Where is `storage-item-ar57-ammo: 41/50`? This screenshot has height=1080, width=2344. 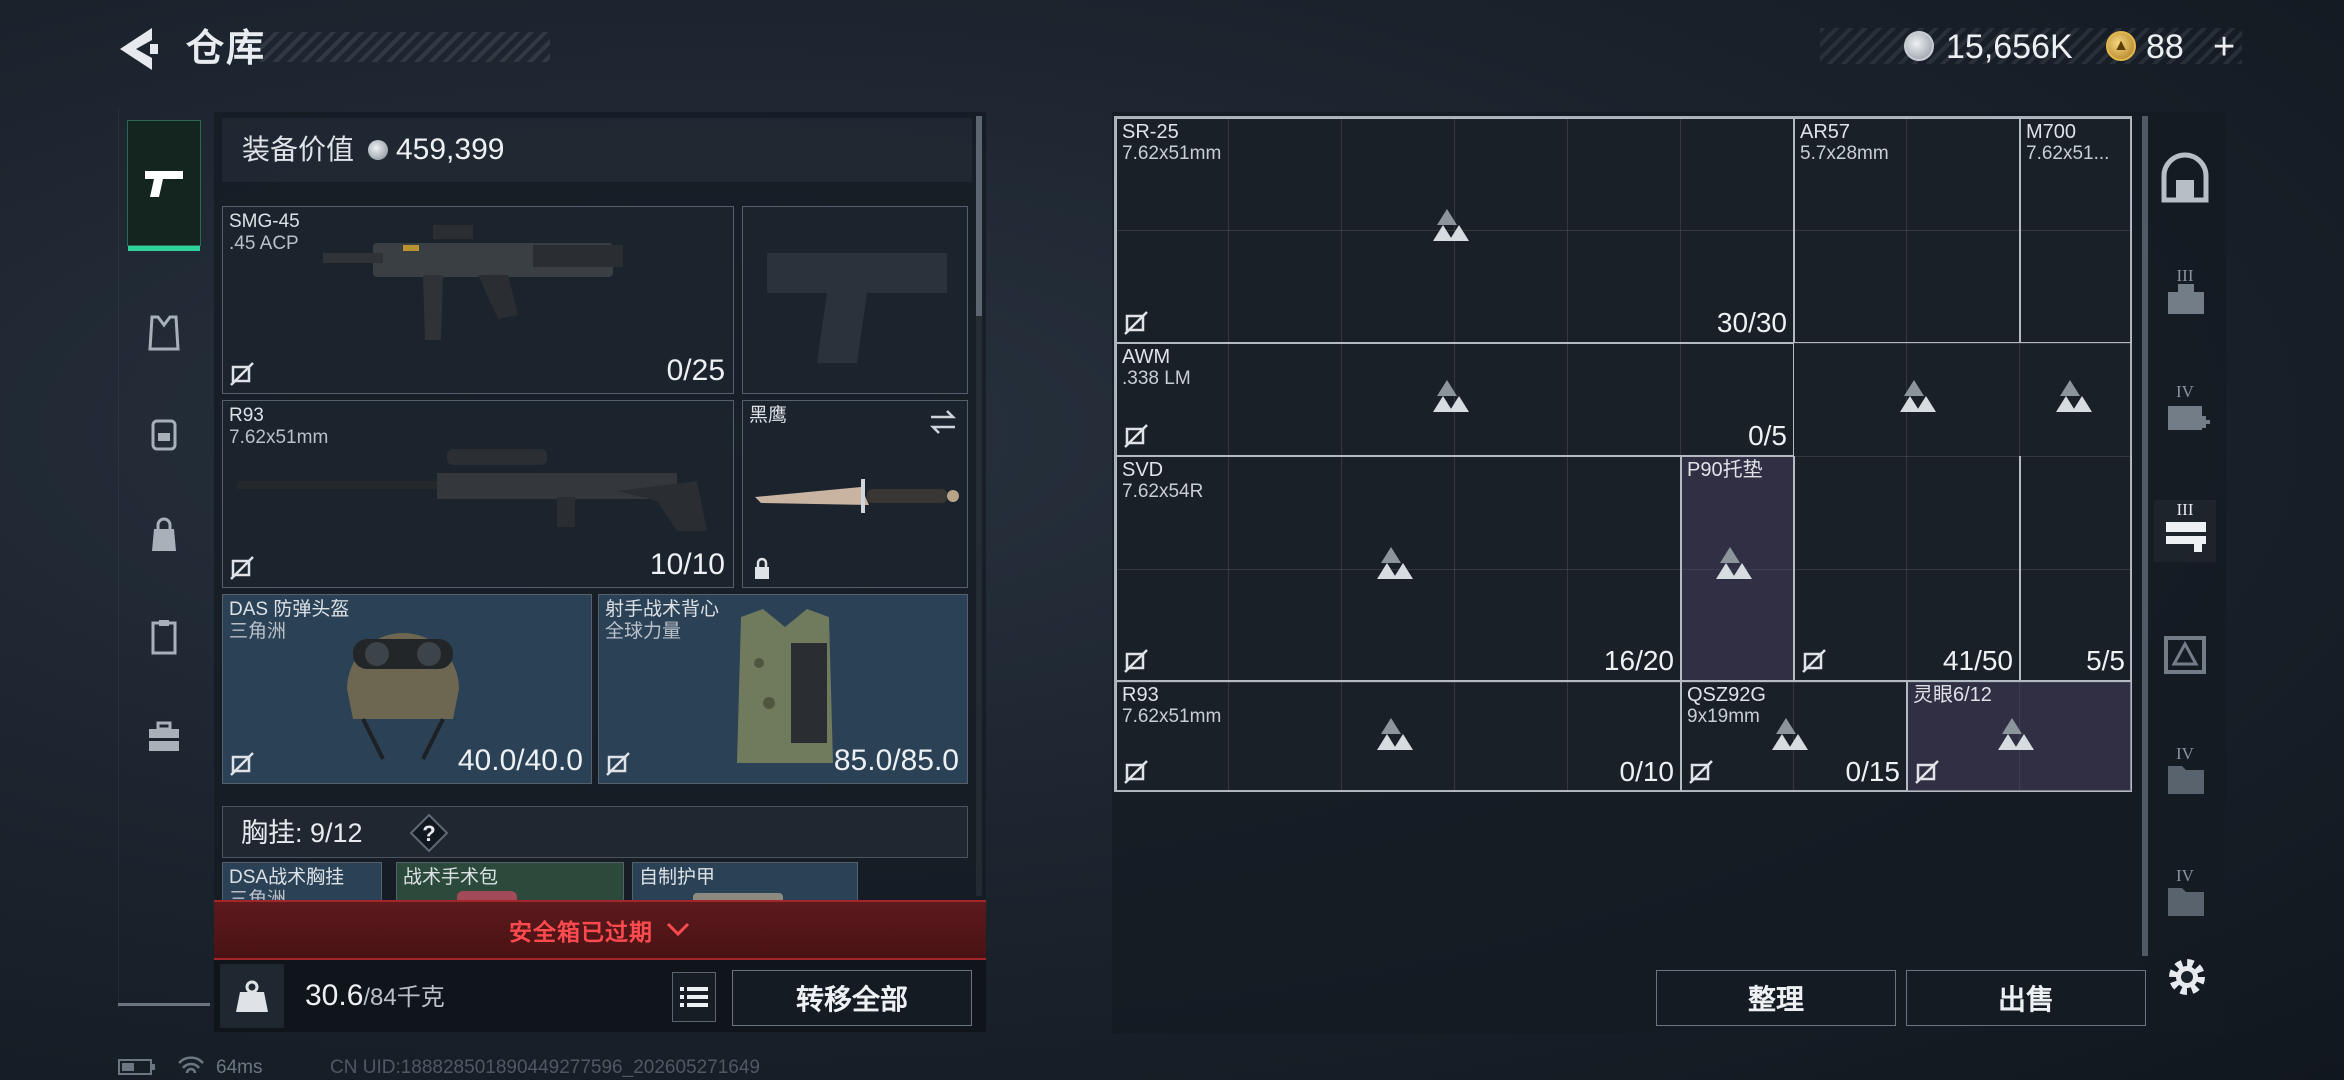
storage-item-ar57-ammo: 41/50 is located at coordinates (1907, 568).